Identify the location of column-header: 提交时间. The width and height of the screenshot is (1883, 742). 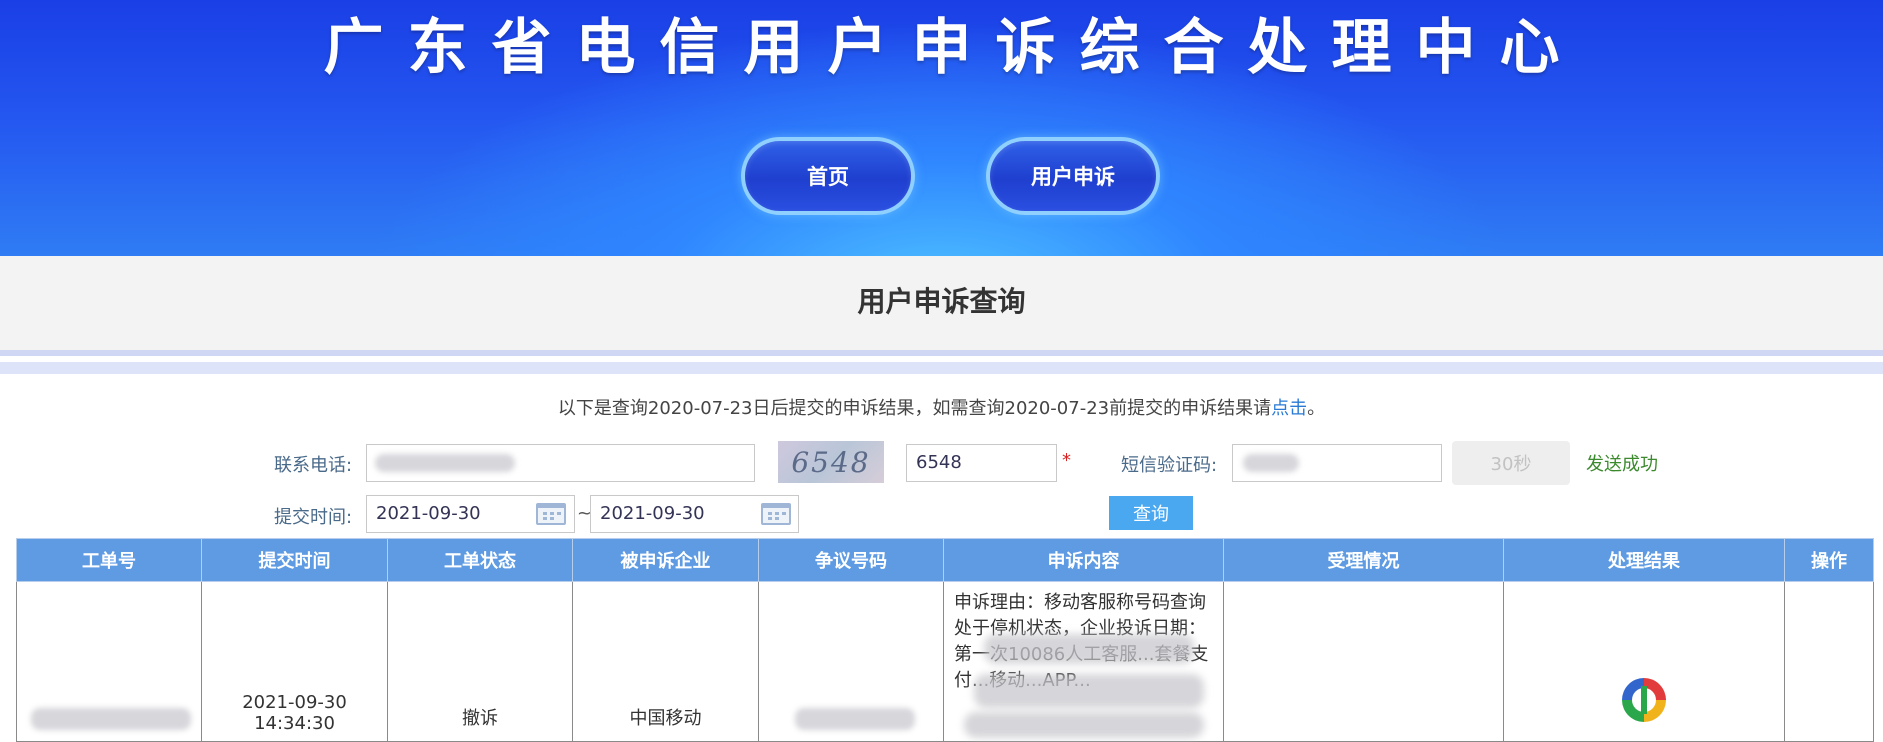
(294, 560).